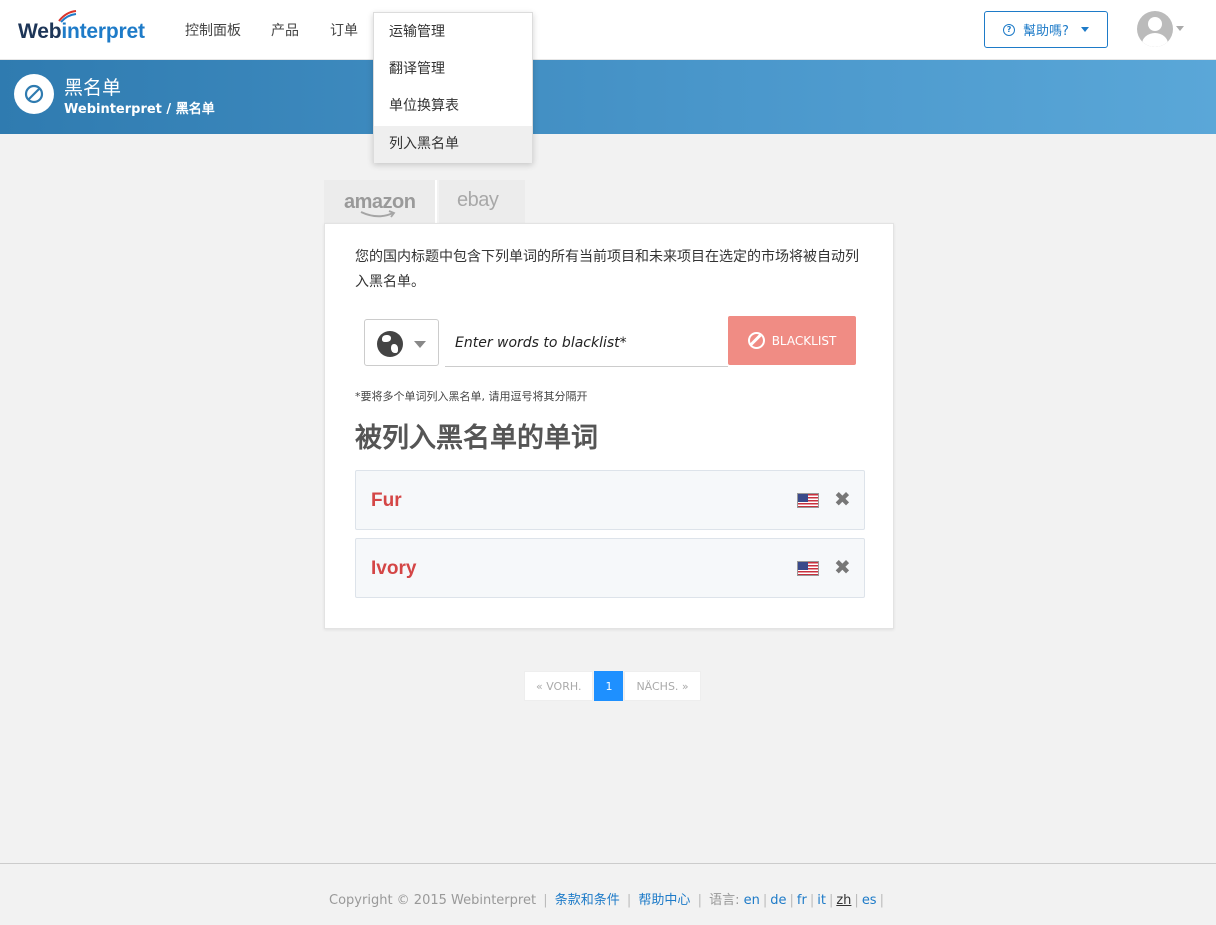  What do you see at coordinates (433, 900) in the screenshot?
I see `copyright-text: Copyright © 2015 Webinterpret` at bounding box center [433, 900].